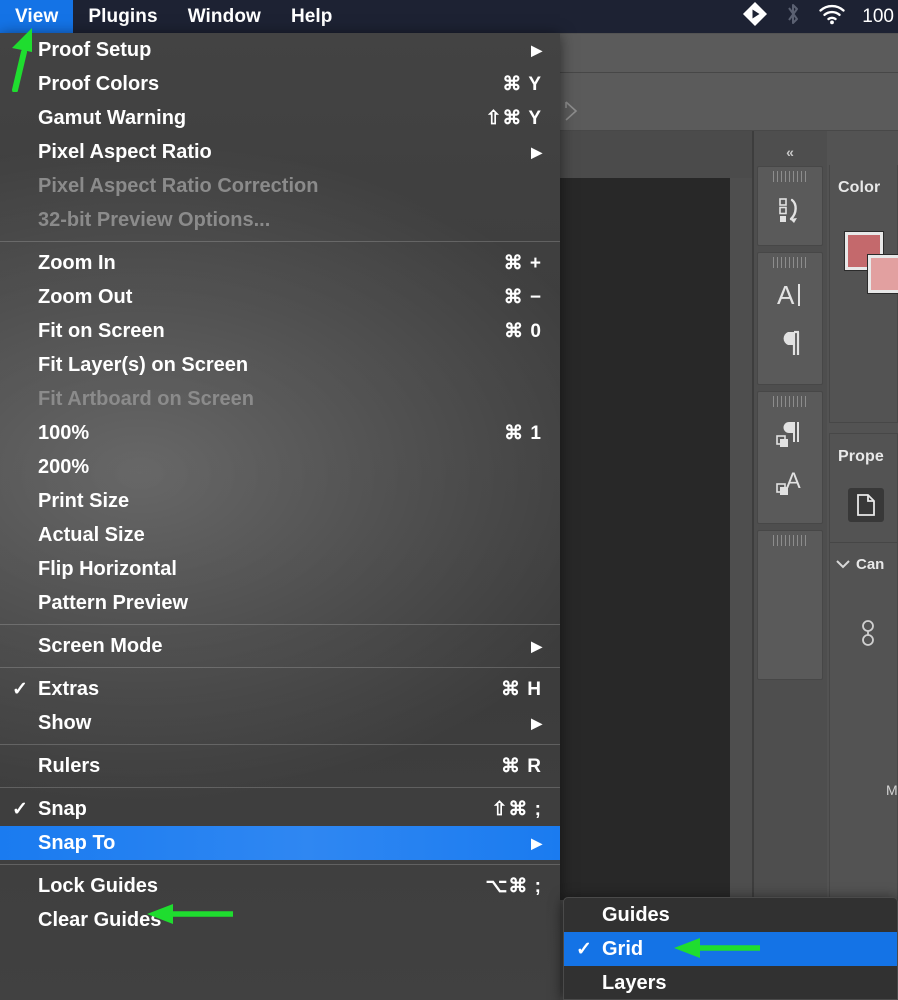 Image resolution: width=898 pixels, height=1000 pixels. I want to click on menu-item-snap: ✓ Snap ⇧⌘ ;, so click(280, 809).